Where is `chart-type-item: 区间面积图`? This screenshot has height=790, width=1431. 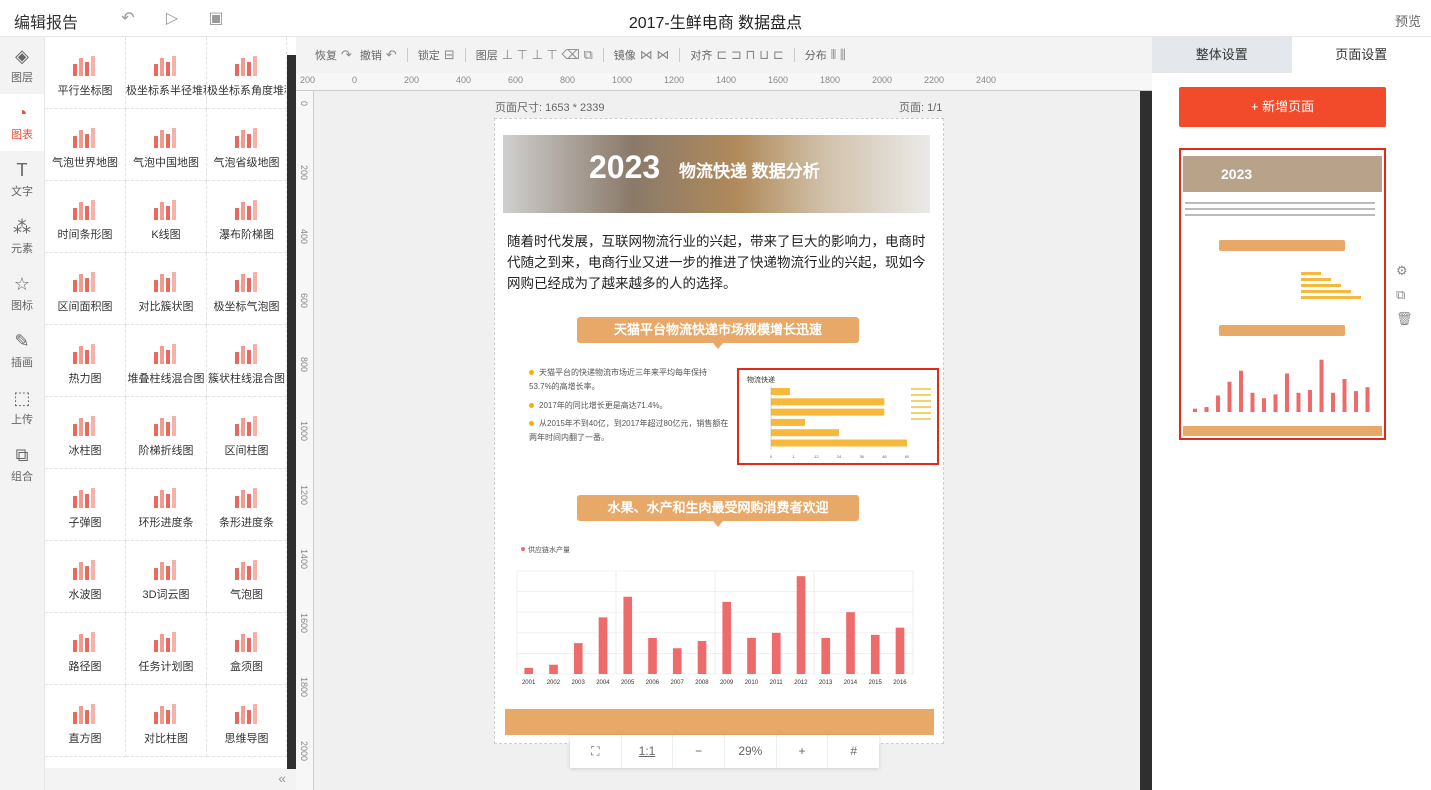 chart-type-item: 区间面积图 is located at coordinates (85, 289).